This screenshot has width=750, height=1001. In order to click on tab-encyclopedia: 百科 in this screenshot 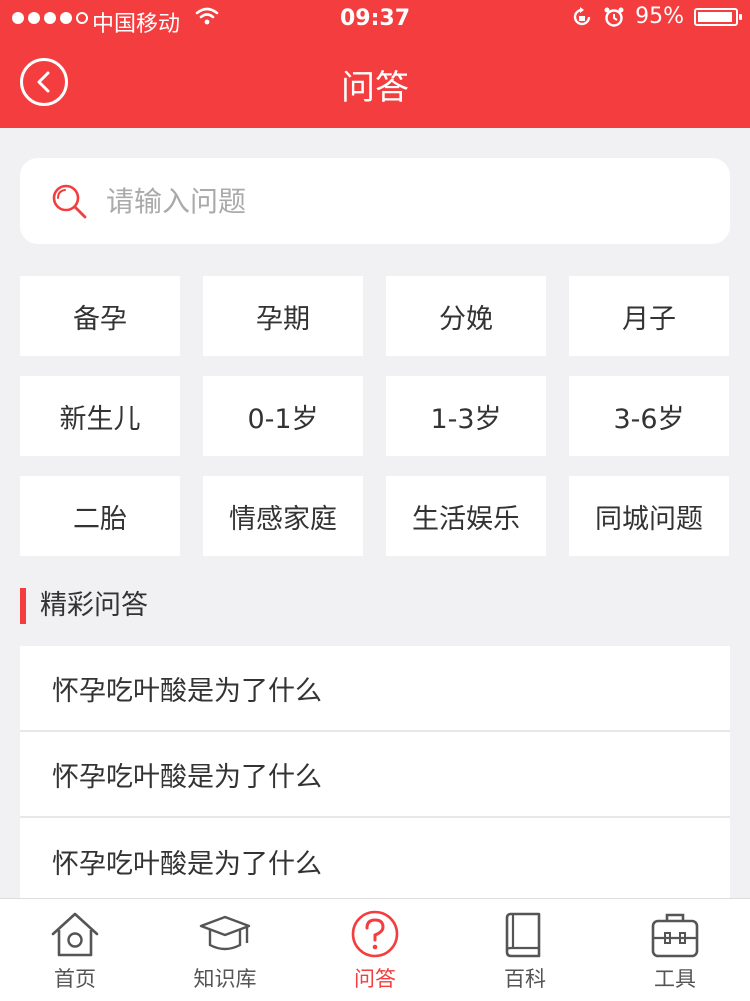, I will do `click(525, 950)`.